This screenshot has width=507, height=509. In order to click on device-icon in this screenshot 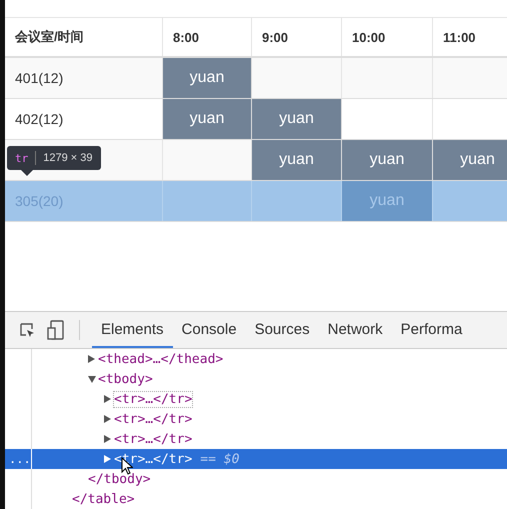, I will do `click(56, 330)`.